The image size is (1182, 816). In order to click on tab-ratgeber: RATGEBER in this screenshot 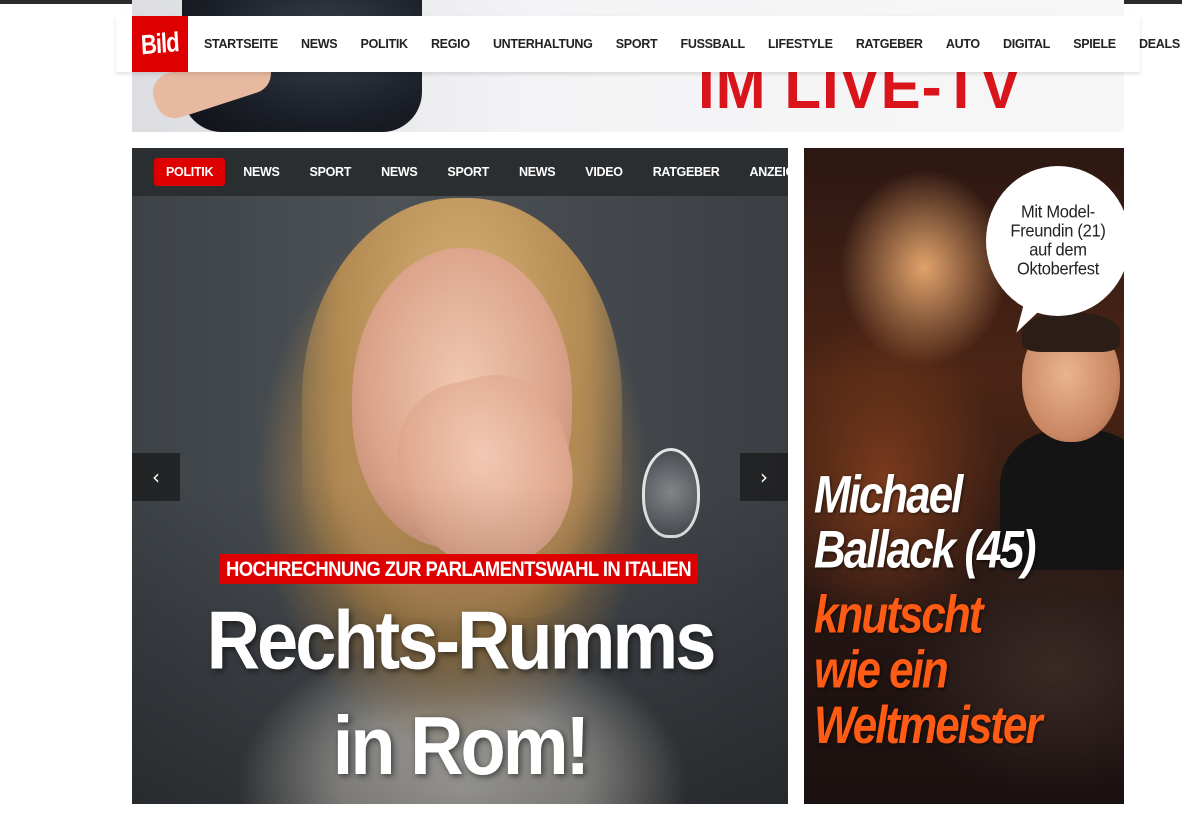, I will do `click(686, 172)`.